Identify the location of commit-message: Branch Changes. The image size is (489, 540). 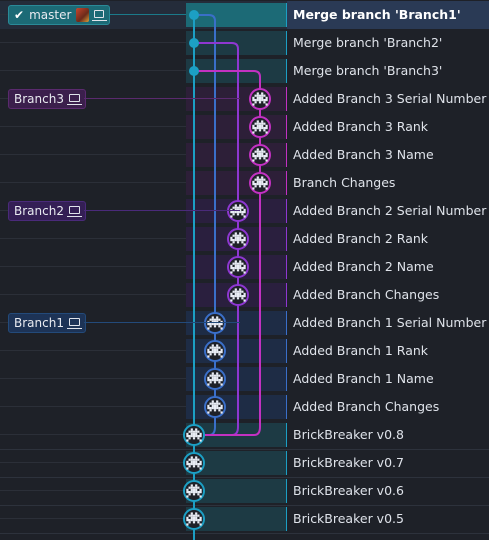
(344, 182).